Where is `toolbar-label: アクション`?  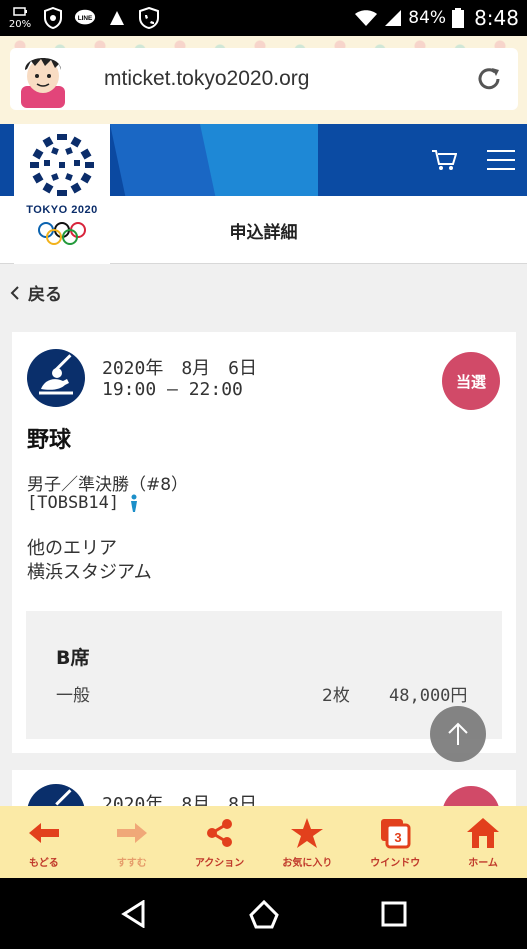
toolbar-label: アクション is located at coordinates (219, 863).